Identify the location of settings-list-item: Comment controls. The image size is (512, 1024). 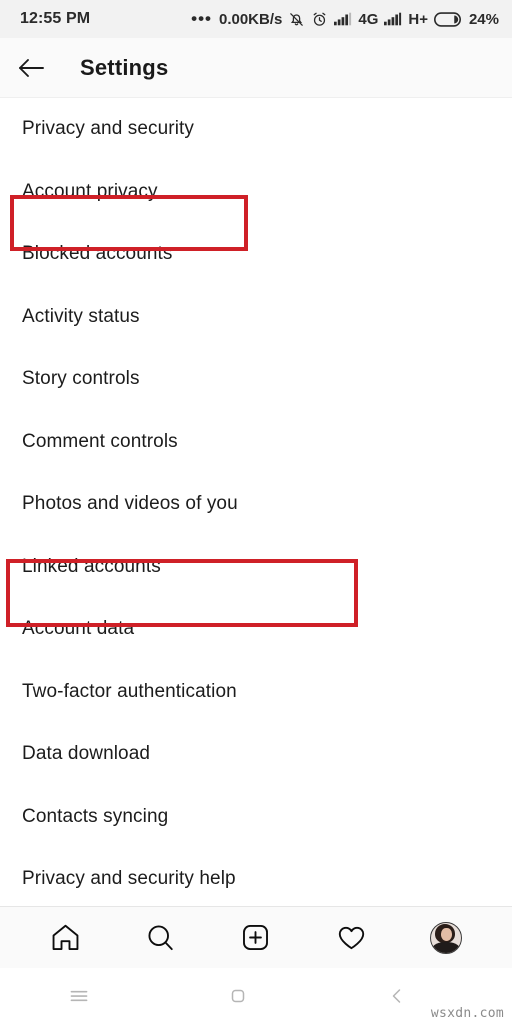
(256, 442).